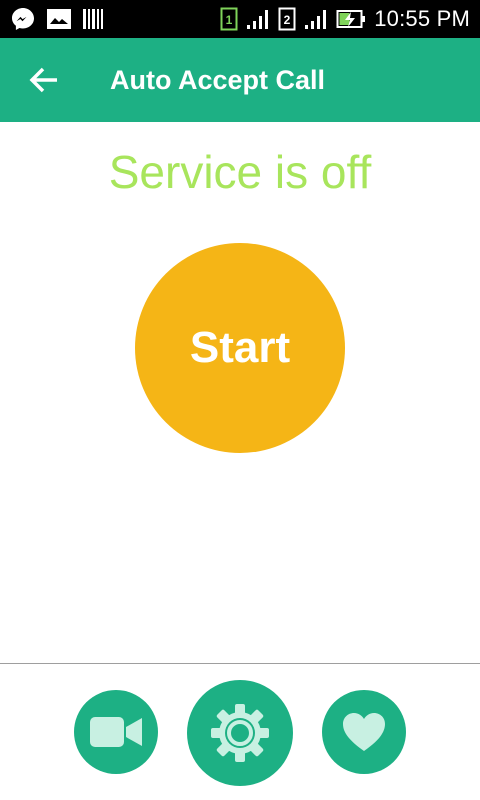 Image resolution: width=480 pixels, height=800 pixels. I want to click on settings-button, so click(240, 733).